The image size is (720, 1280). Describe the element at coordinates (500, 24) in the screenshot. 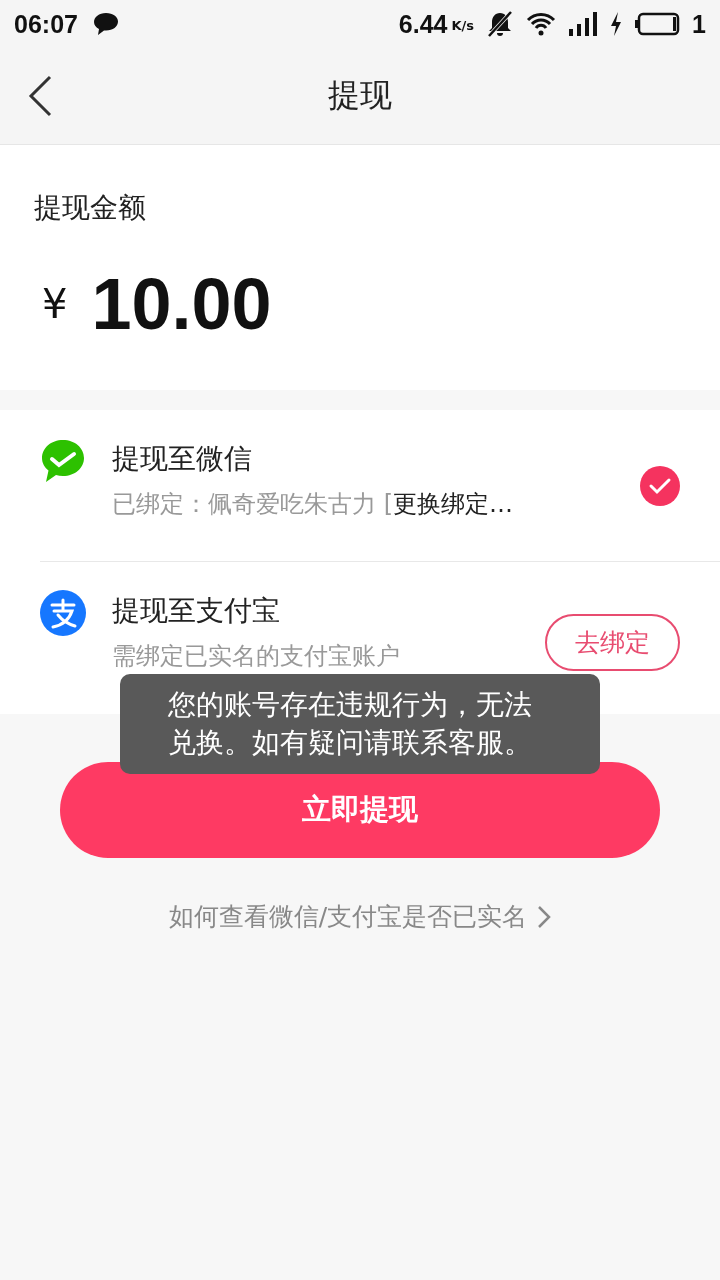

I see `muted-bell-icon` at that location.